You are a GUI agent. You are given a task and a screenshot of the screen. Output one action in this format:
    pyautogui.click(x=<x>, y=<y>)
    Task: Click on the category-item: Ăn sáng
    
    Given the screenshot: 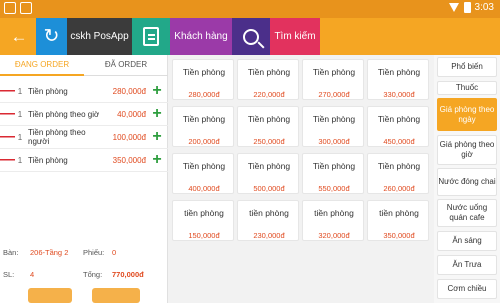 What is the action you would take?
    pyautogui.click(x=467, y=241)
    